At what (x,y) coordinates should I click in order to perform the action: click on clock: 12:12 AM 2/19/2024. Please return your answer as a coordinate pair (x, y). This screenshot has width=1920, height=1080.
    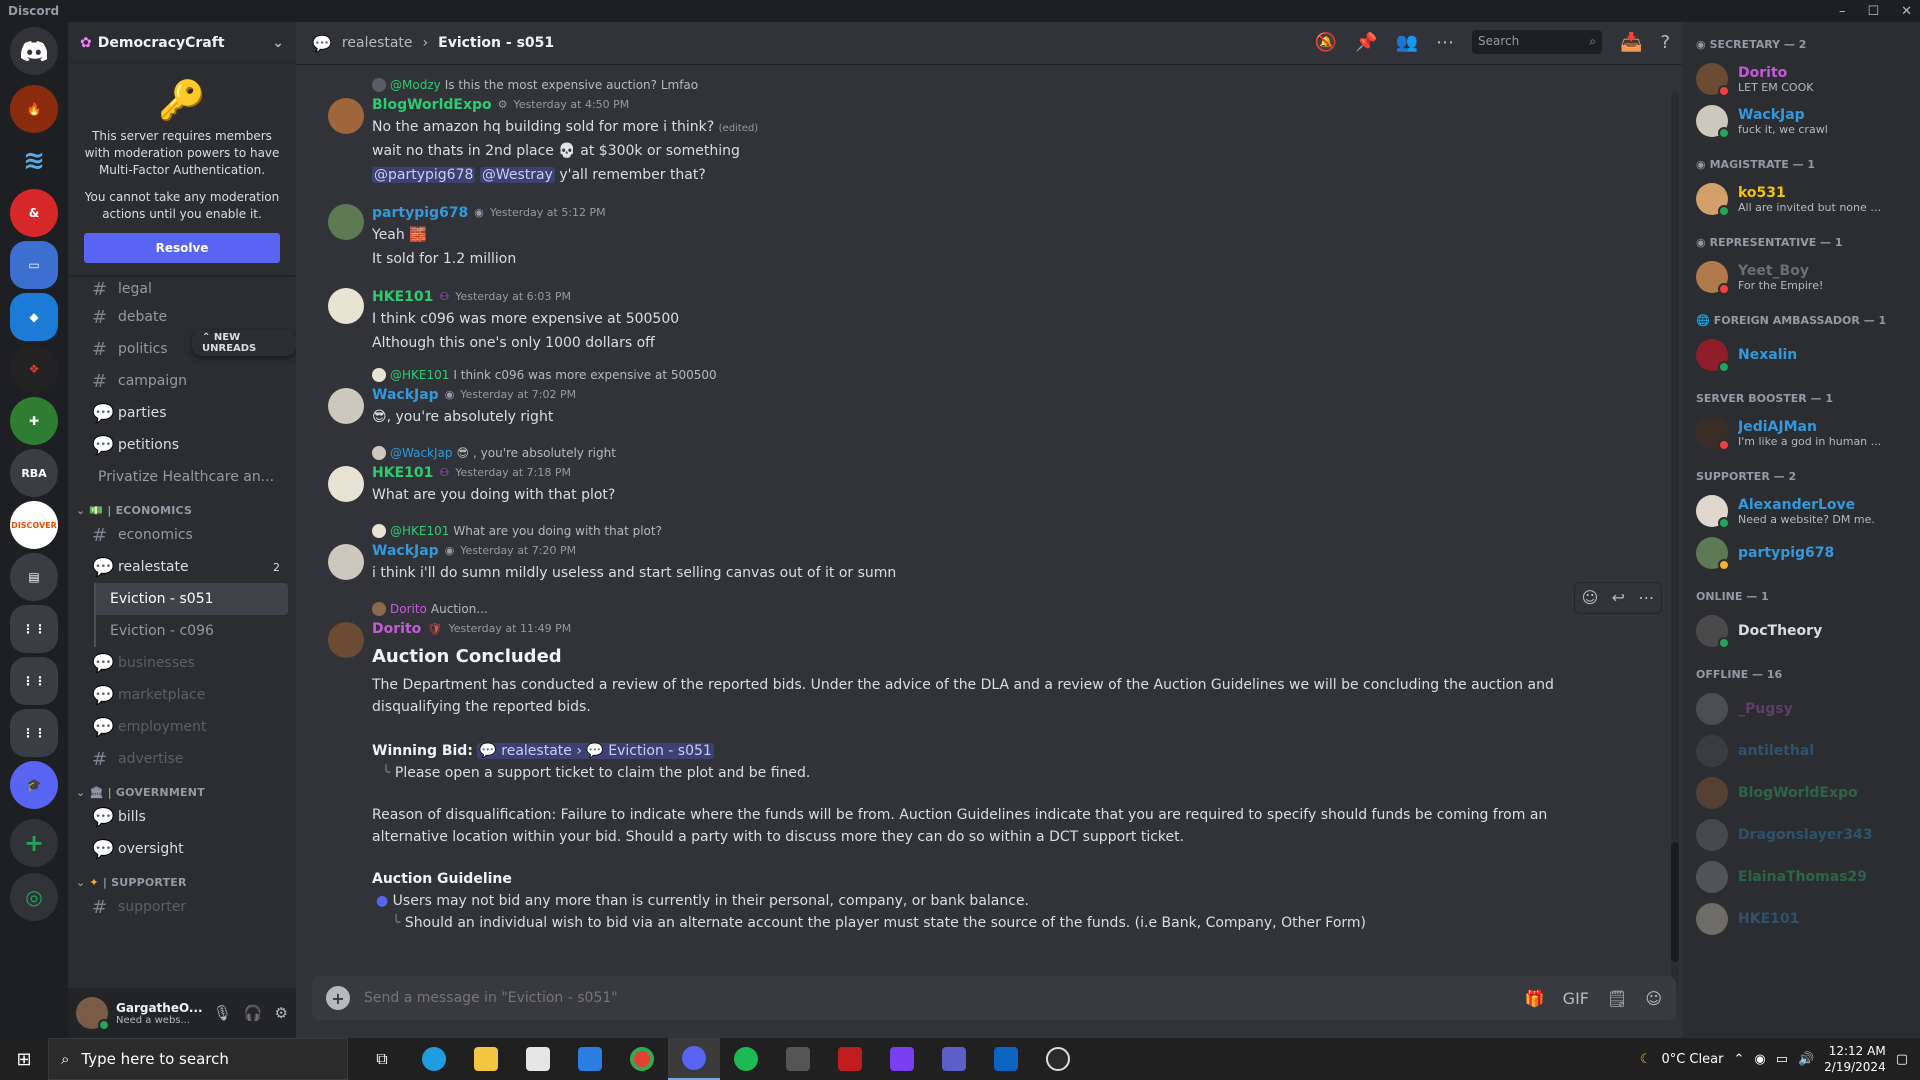
    Looking at the image, I should click on (1855, 1059).